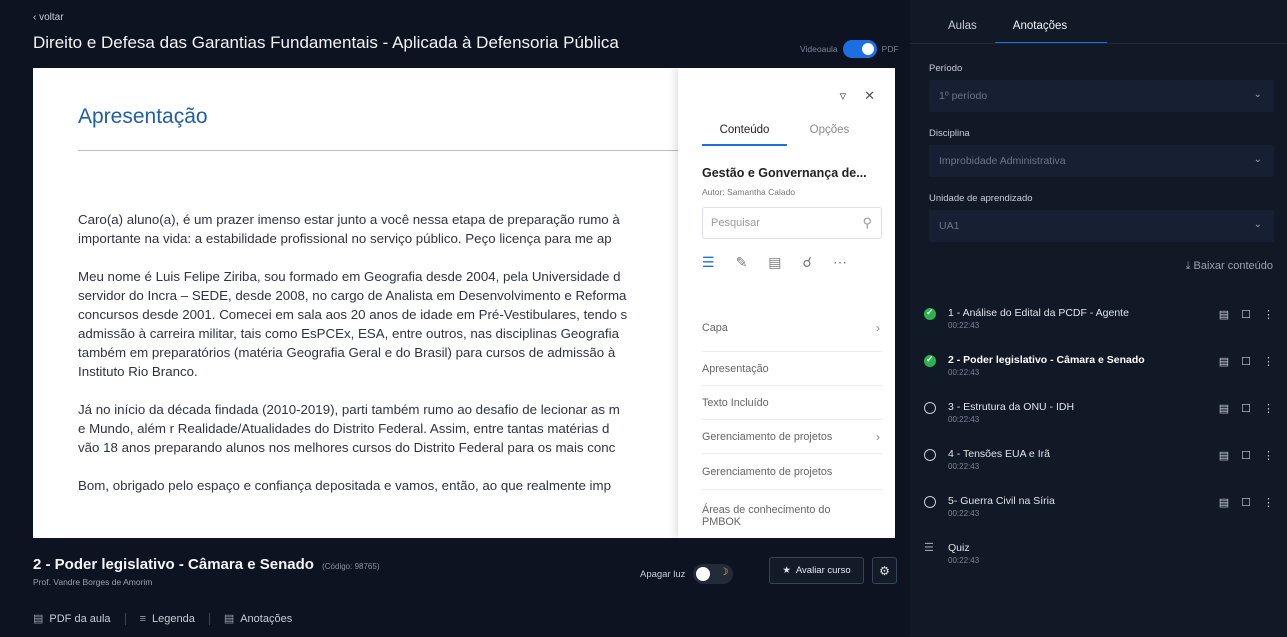  I want to click on toc-item: Texto Incluído, so click(792, 403).